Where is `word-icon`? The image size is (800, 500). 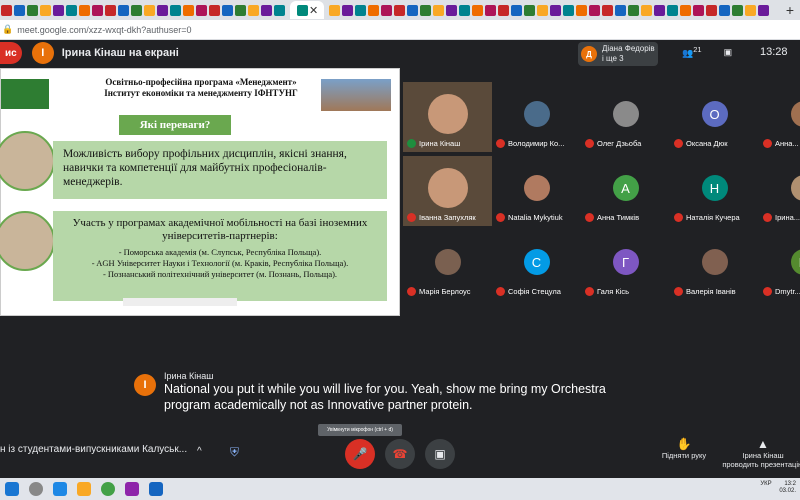 word-icon is located at coordinates (156, 489).